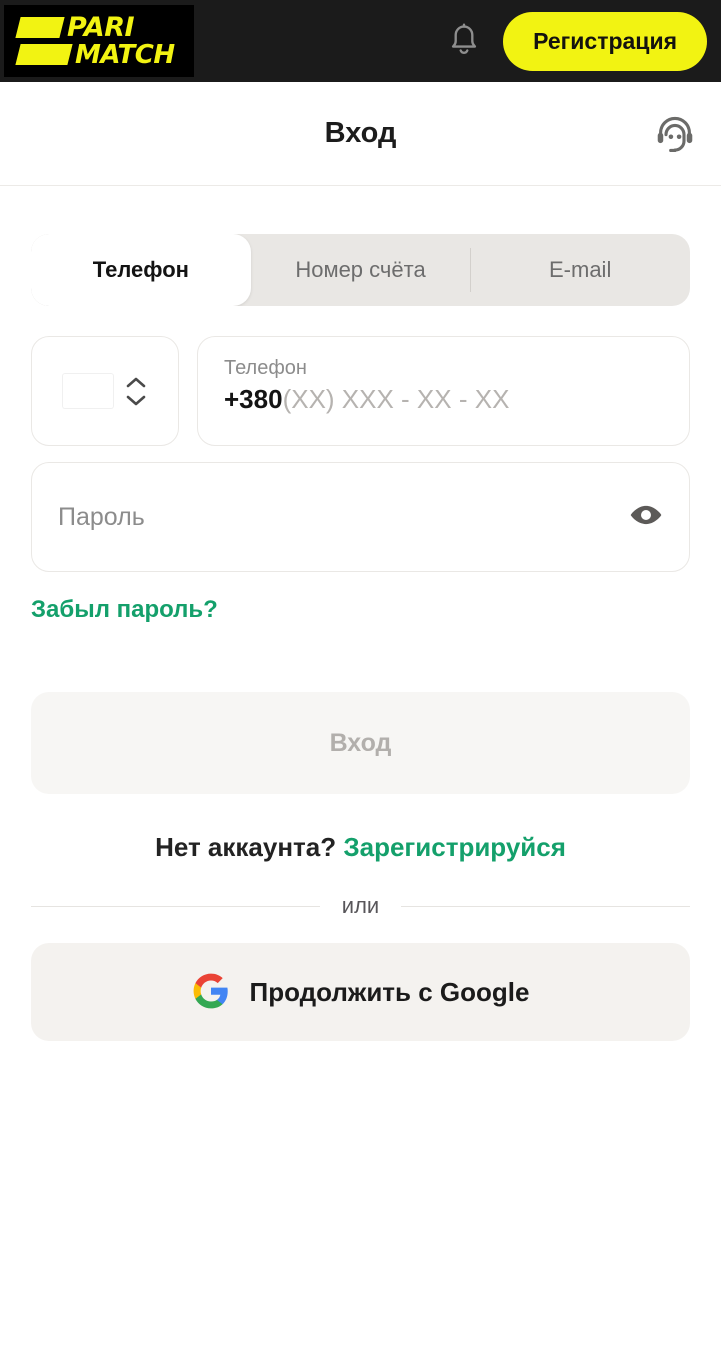 The height and width of the screenshot is (1352, 721). What do you see at coordinates (141, 270) in the screenshot?
I see `tab-phone: Телефон` at bounding box center [141, 270].